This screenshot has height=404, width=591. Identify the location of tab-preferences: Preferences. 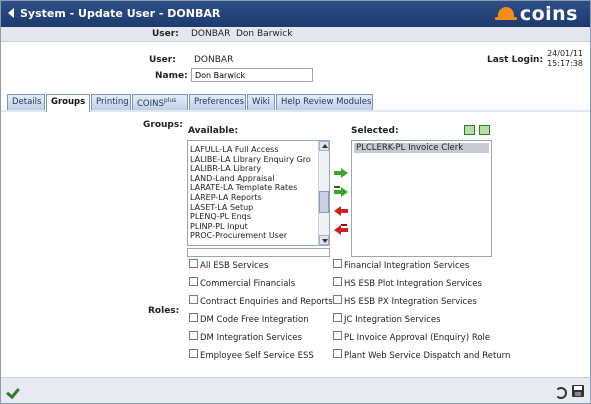
(217, 102).